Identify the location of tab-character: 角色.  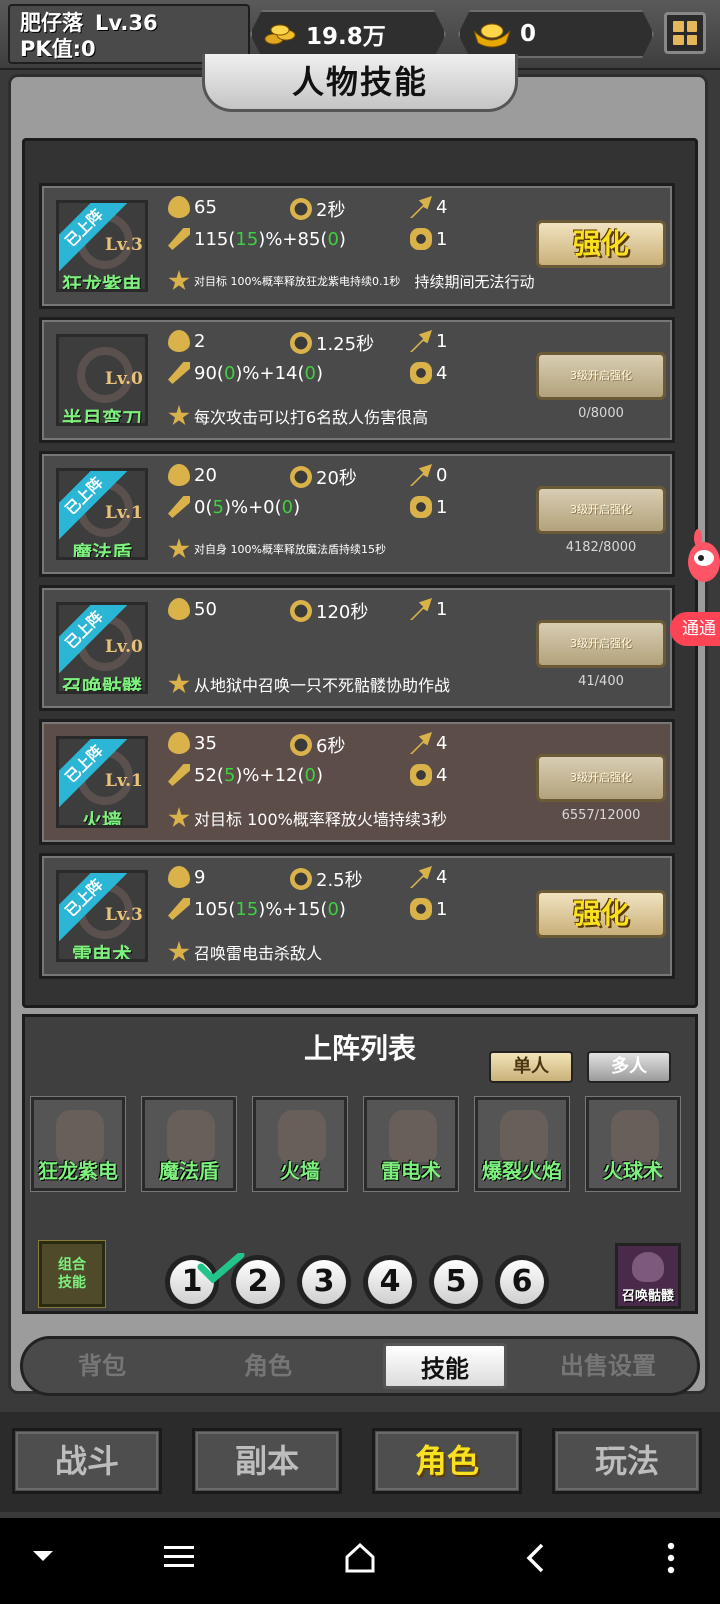
(447, 1461).